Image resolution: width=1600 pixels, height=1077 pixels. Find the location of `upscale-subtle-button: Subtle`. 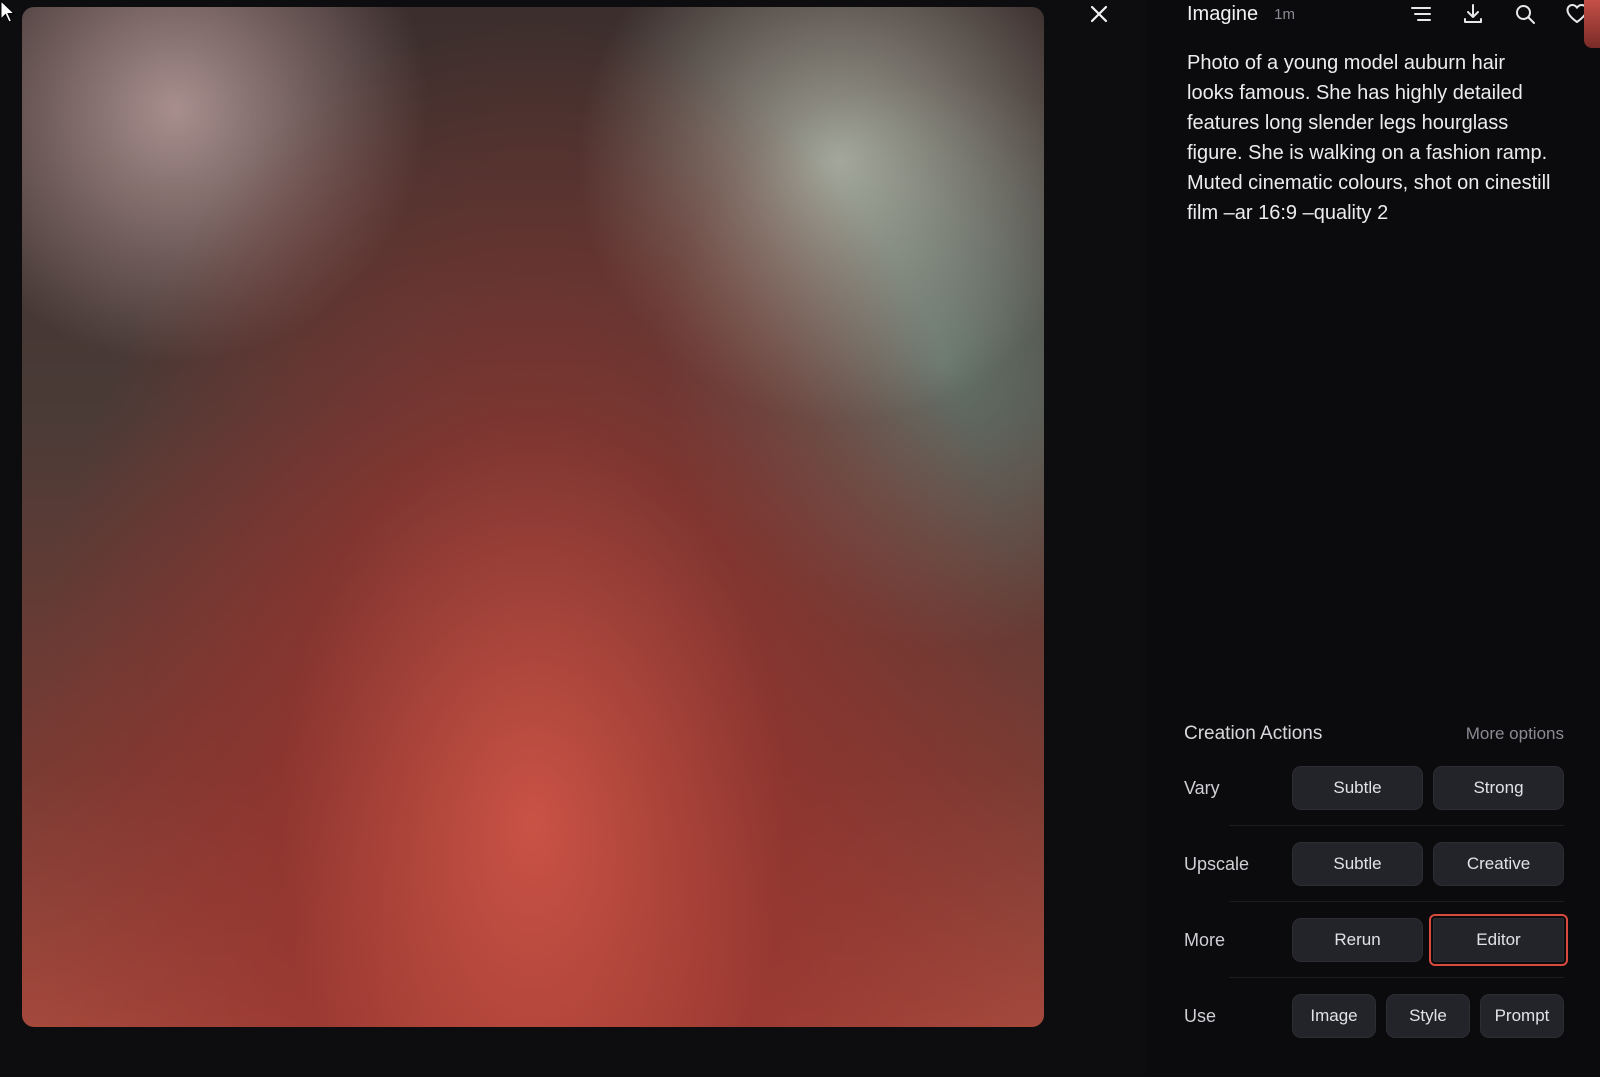

upscale-subtle-button: Subtle is located at coordinates (1357, 864).